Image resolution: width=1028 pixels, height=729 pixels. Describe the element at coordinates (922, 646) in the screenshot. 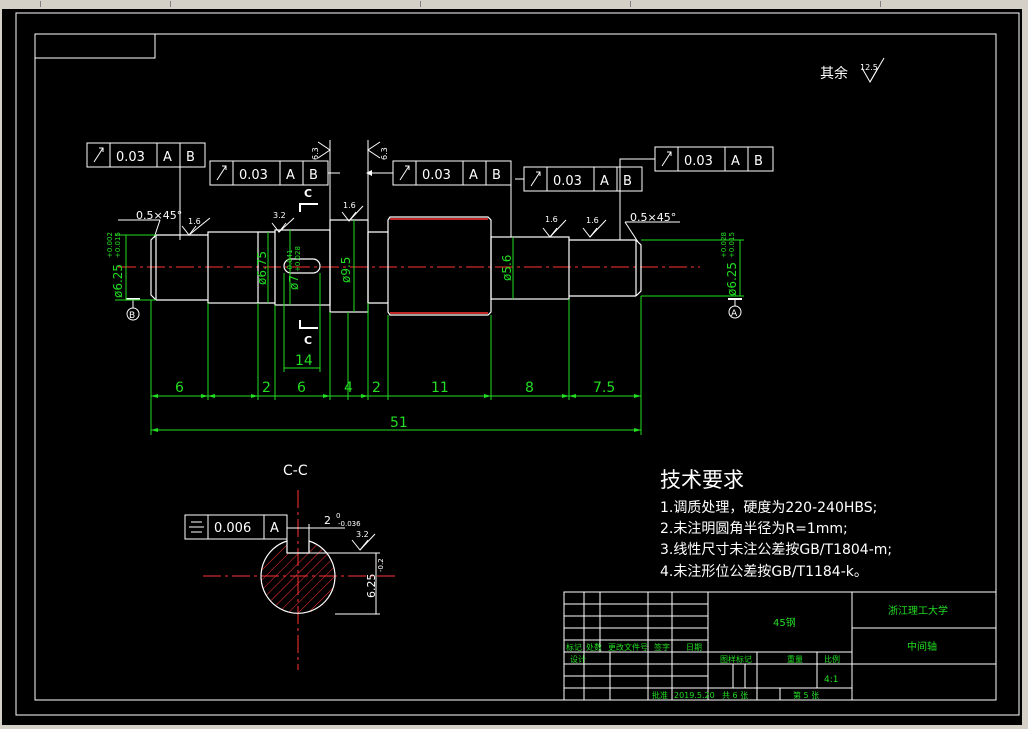

I see `tb-part-name: 中间轴` at that location.